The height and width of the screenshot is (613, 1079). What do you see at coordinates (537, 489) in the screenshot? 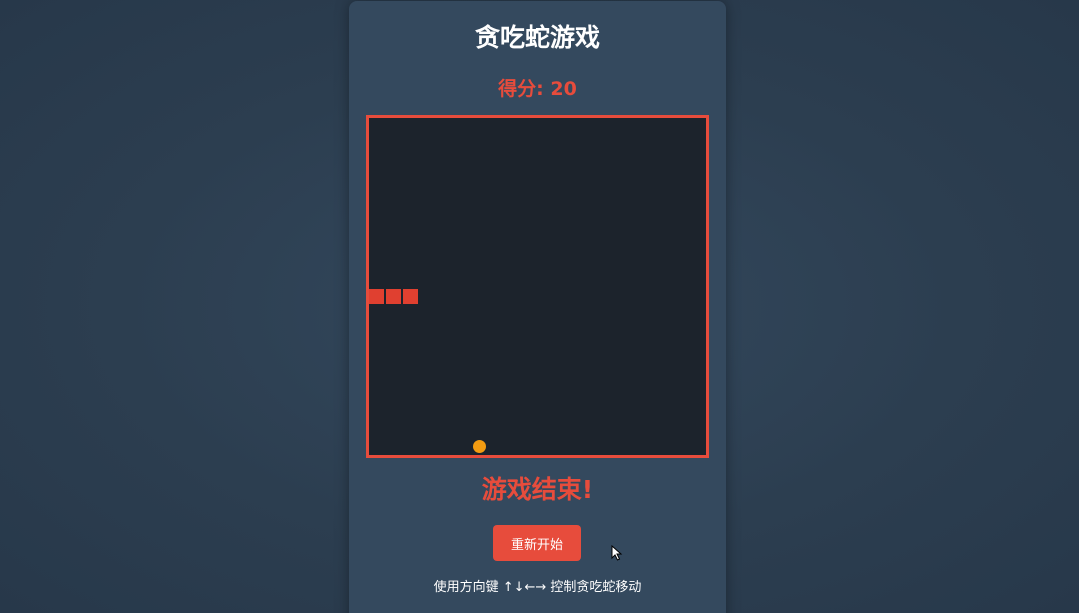
I see `game-over-message: 游戏结束!` at bounding box center [537, 489].